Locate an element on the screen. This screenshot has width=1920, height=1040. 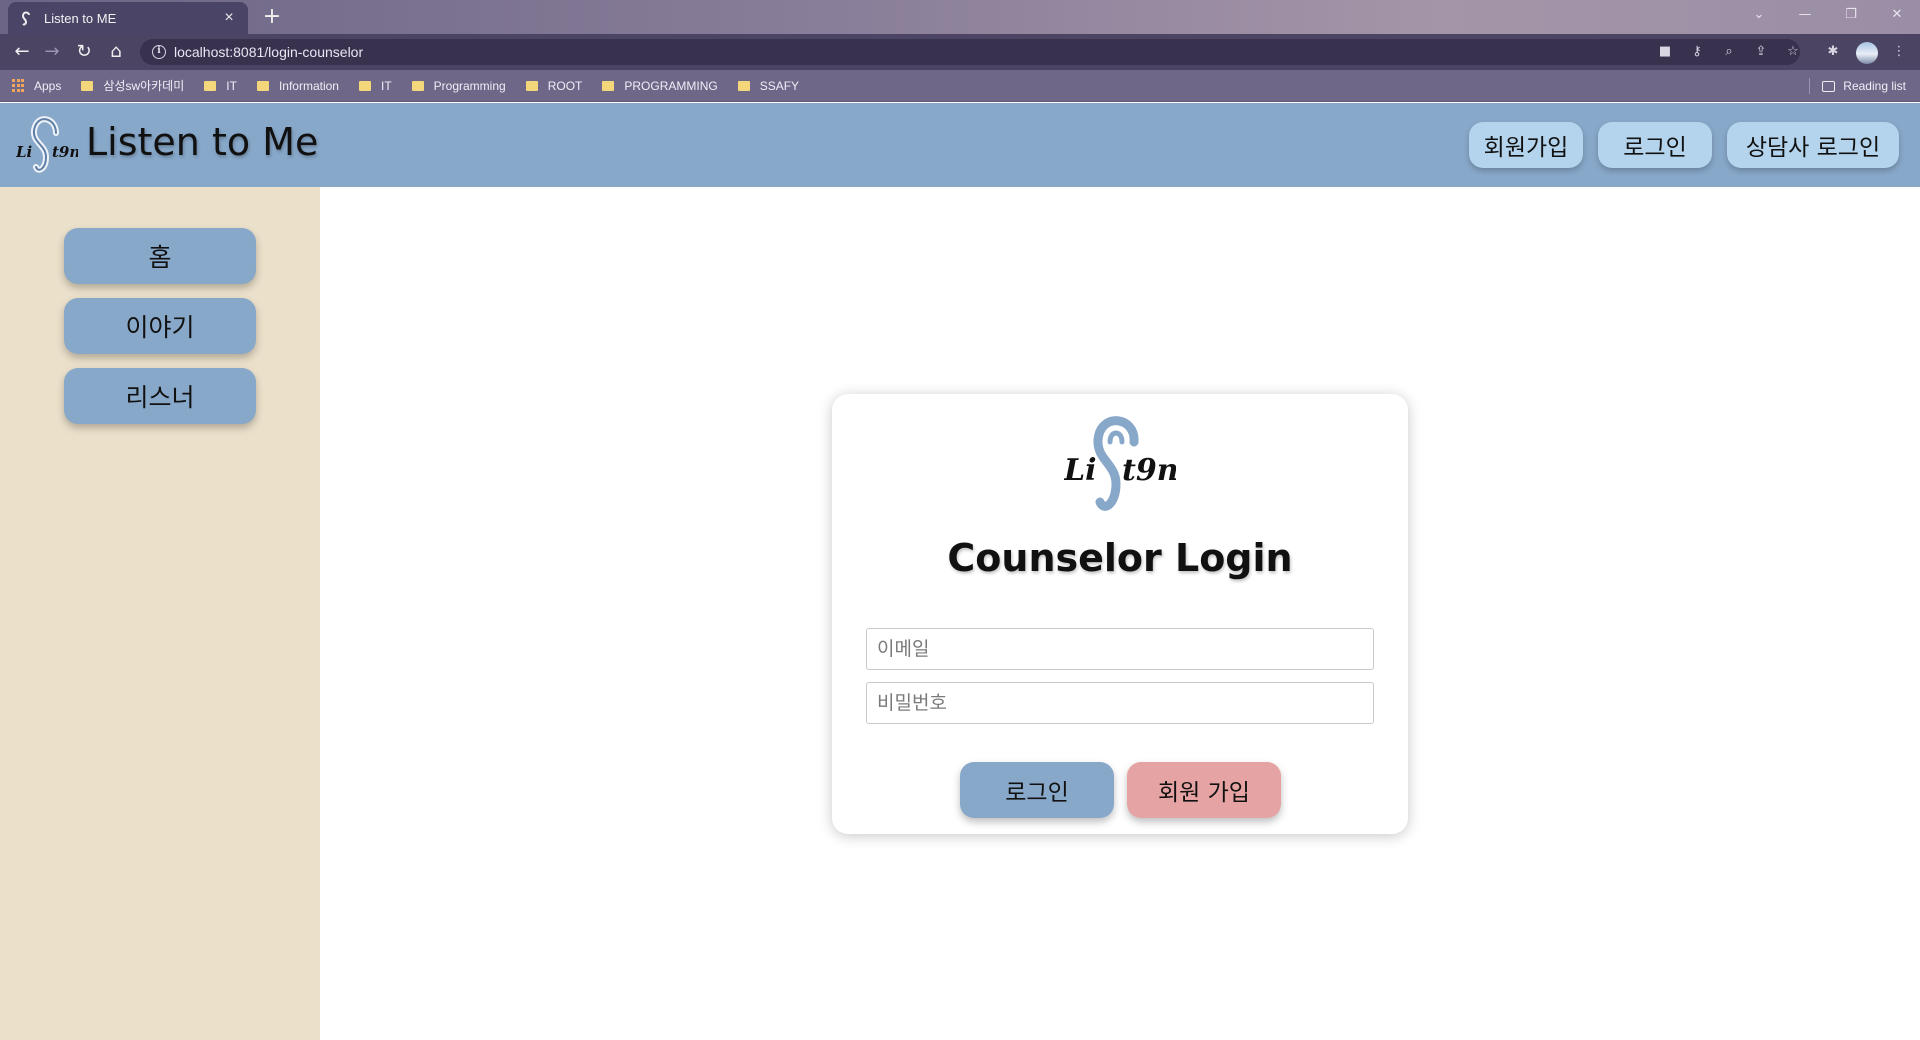
bookmark-apps: Apps is located at coordinates (37, 85).